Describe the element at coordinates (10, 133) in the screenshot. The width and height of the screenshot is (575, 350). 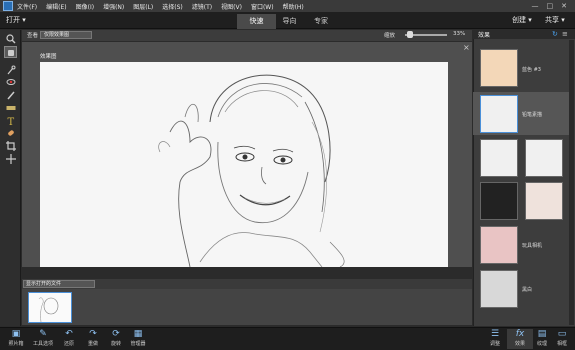
I see `spot-healing-tool-icon` at that location.